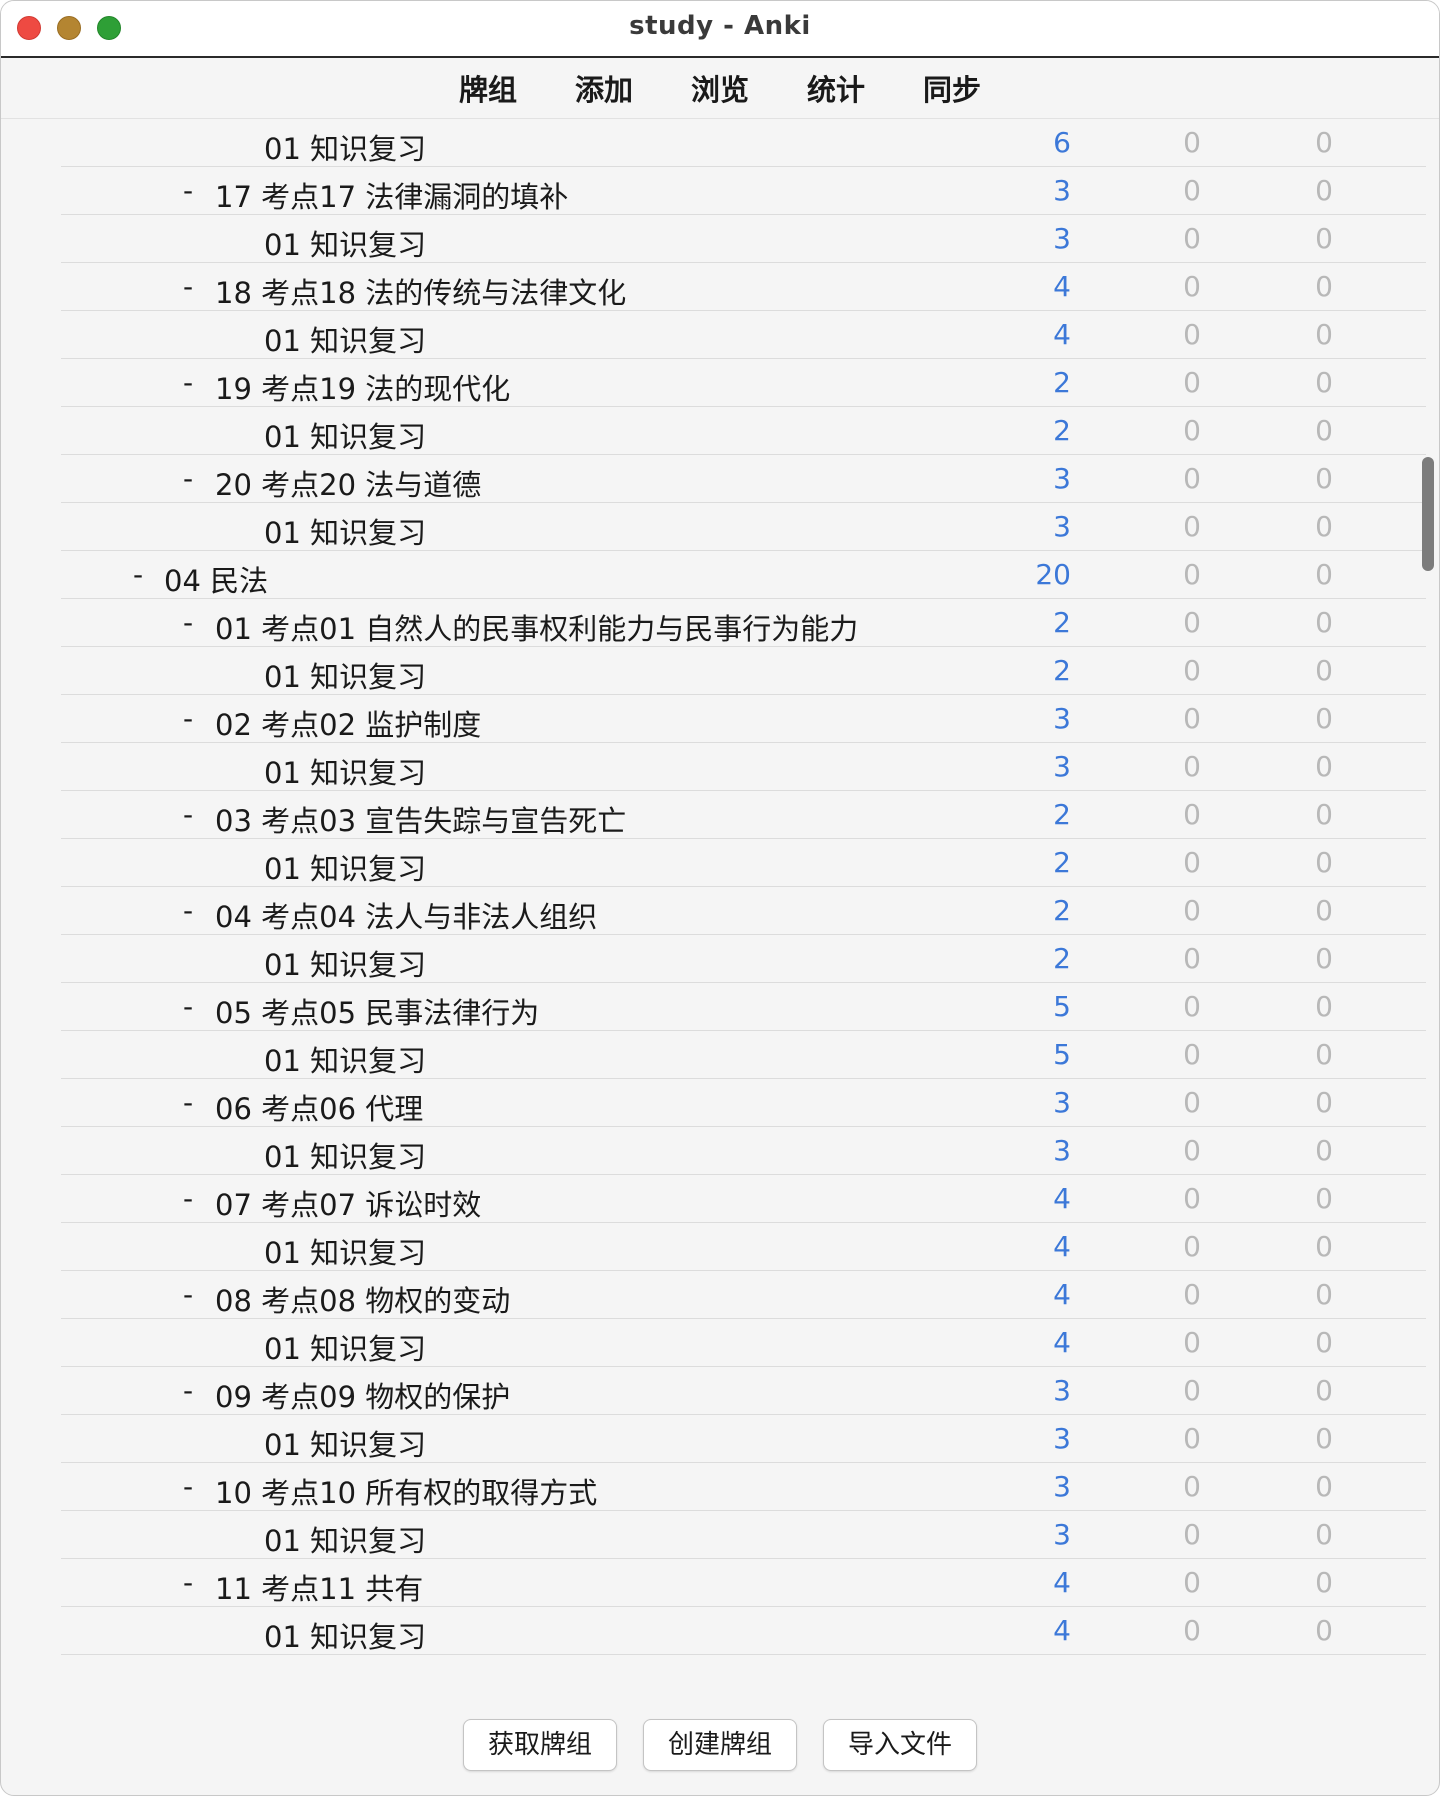 The width and height of the screenshot is (1440, 1796). I want to click on deck-name-link: 19 考点19 法的现代化, so click(362, 387).